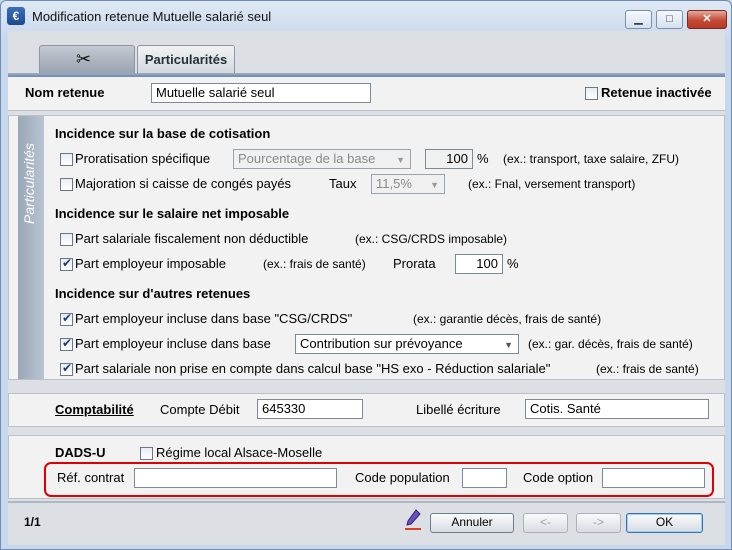 The height and width of the screenshot is (550, 732). Describe the element at coordinates (65, 92) in the screenshot. I see `name-label: Nom retenue` at that location.